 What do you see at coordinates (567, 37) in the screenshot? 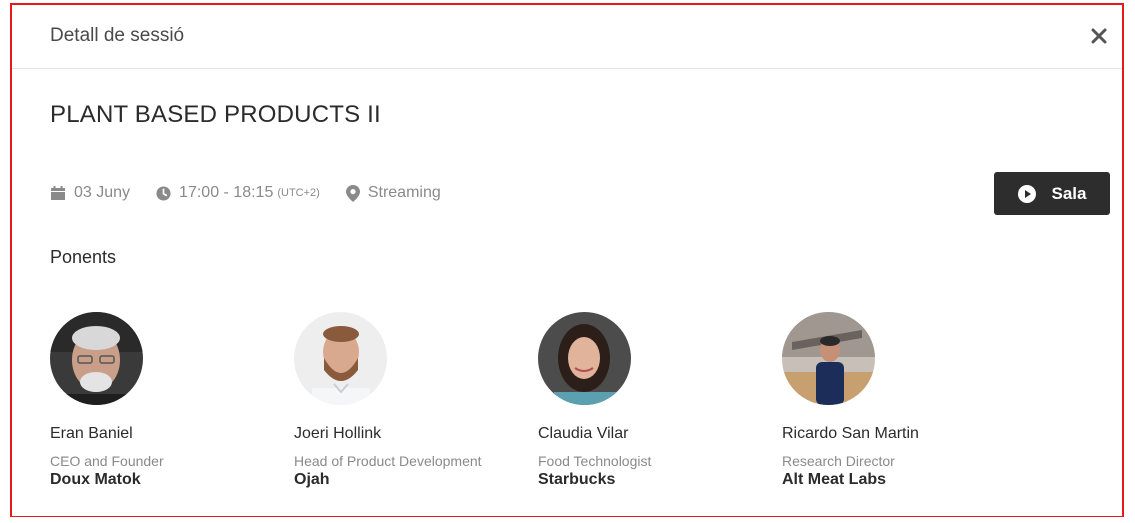
I see `modal-header: Detall de sessió` at bounding box center [567, 37].